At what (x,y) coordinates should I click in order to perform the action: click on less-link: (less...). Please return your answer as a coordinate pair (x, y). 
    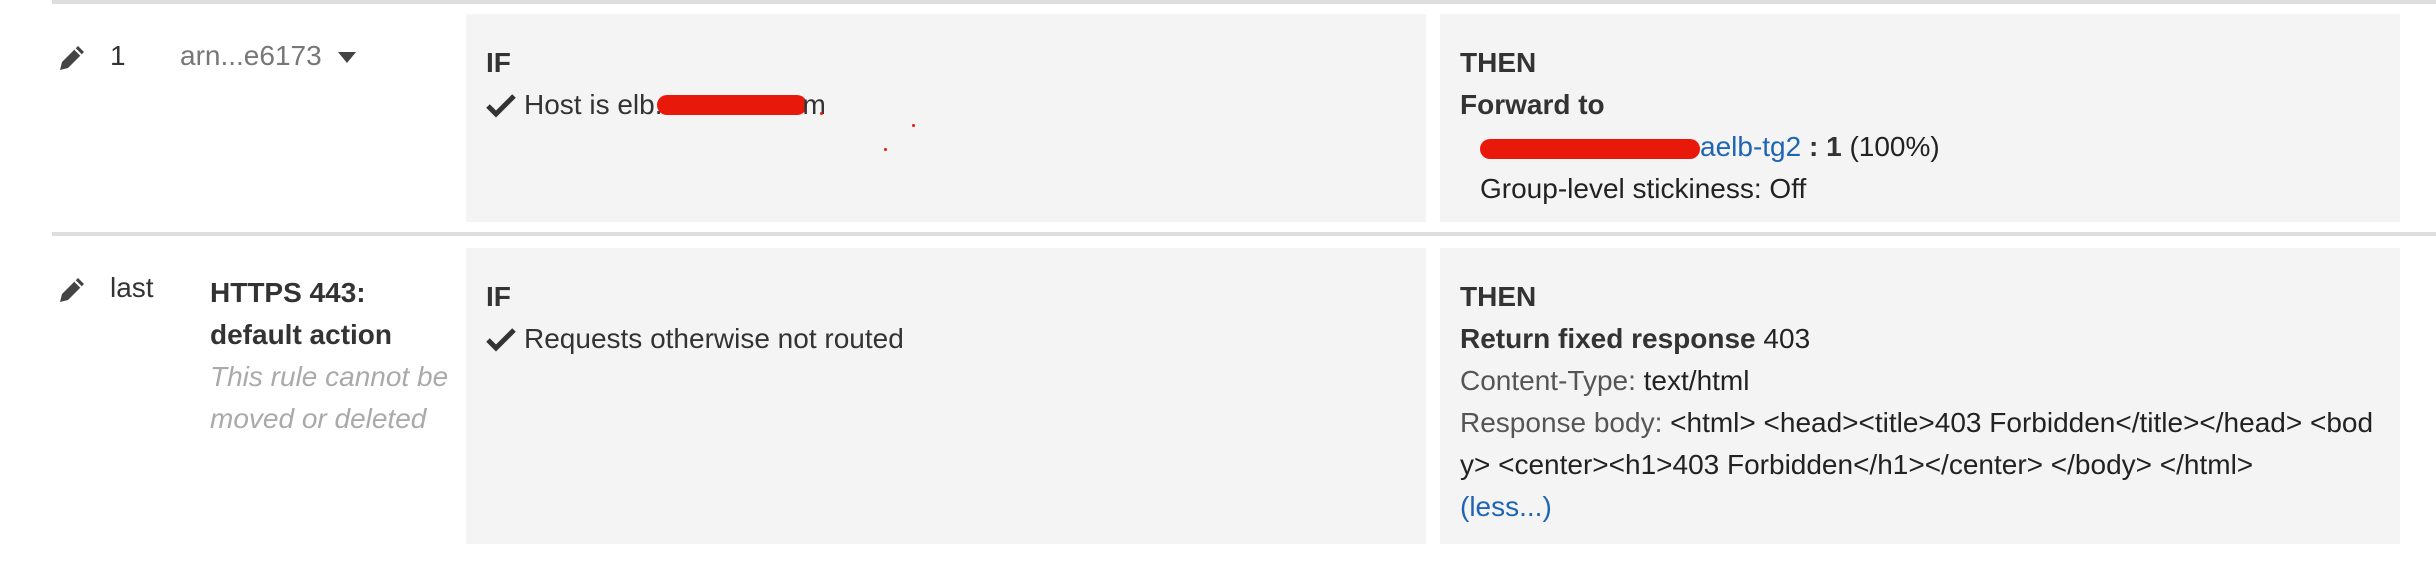
    Looking at the image, I should click on (1920, 507).